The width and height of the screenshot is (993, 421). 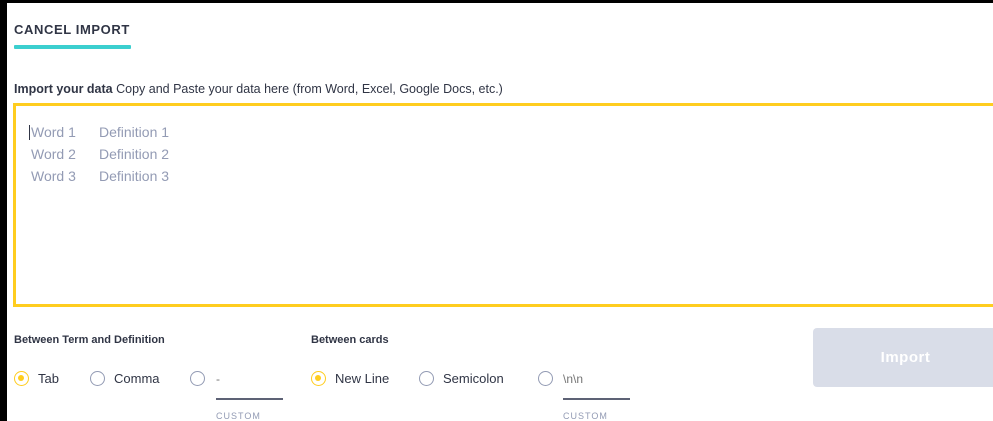 I want to click on placeholder-definition: Definition 2, so click(x=134, y=154).